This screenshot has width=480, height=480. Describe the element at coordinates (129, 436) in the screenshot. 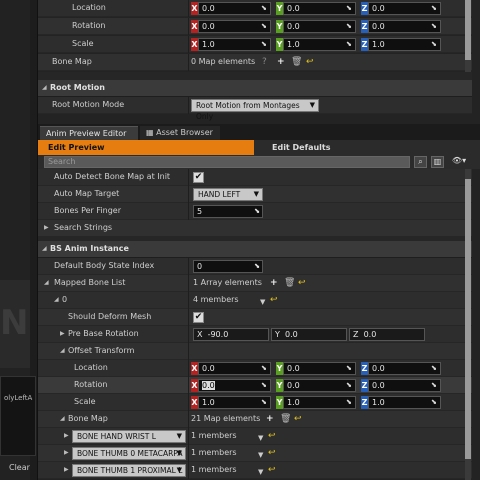

I see `bone-entry-dropdown: BONE HAND WRIST L ▼` at that location.